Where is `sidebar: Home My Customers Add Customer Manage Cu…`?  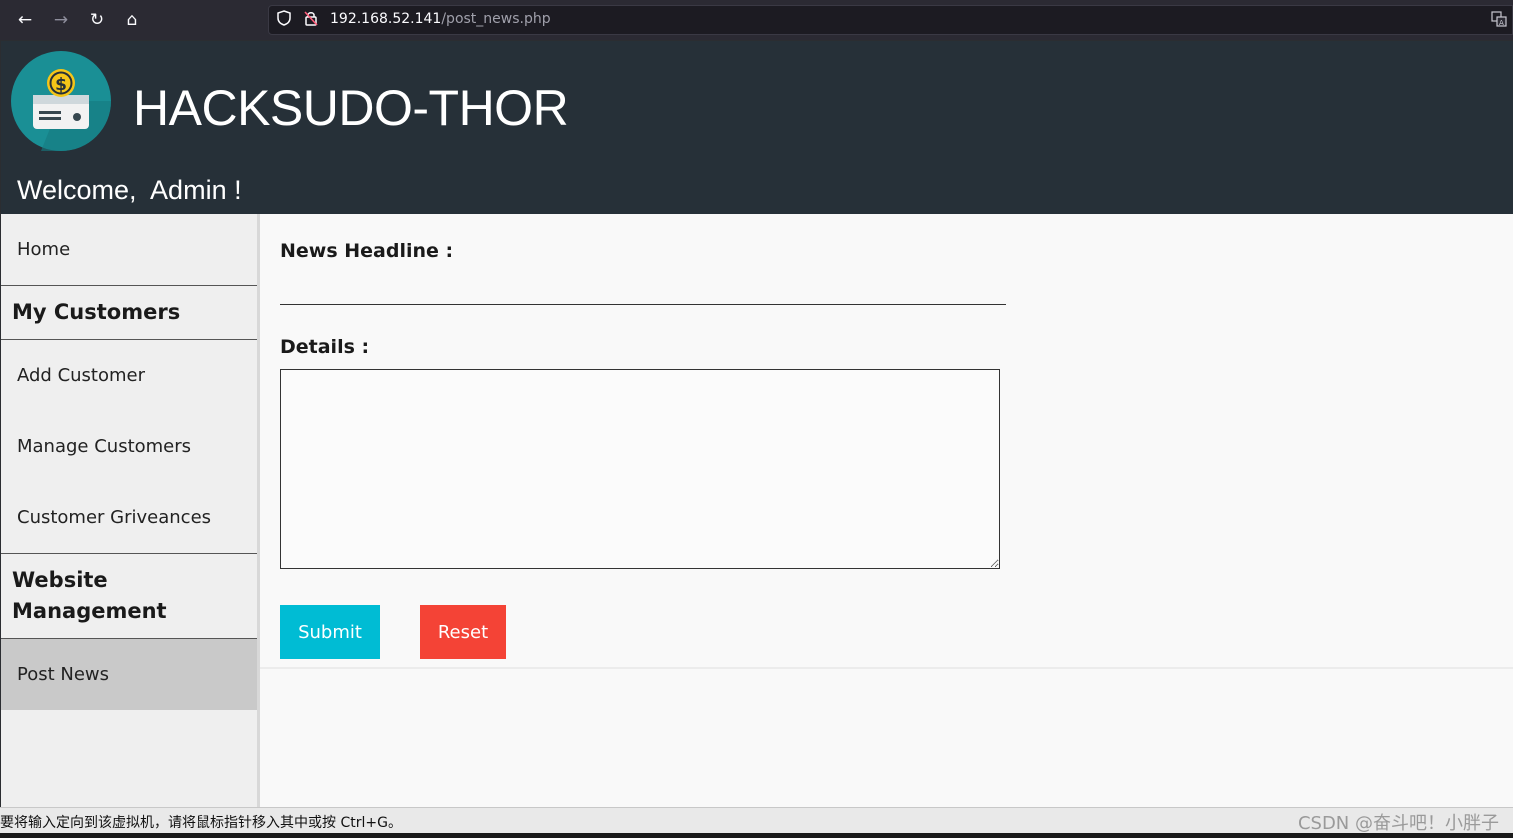 sidebar: Home My Customers Add Customer Manage Cu… is located at coordinates (130, 510).